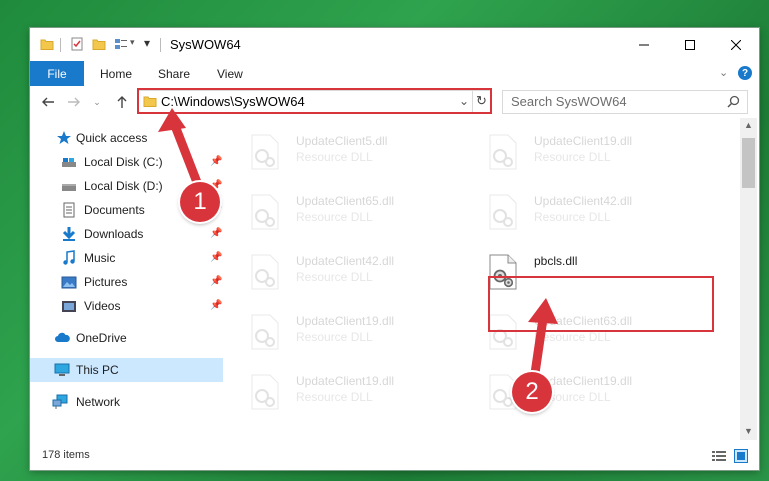 The image size is (769, 481). What do you see at coordinates (69, 210) in the screenshot?
I see `documents-icon` at bounding box center [69, 210].